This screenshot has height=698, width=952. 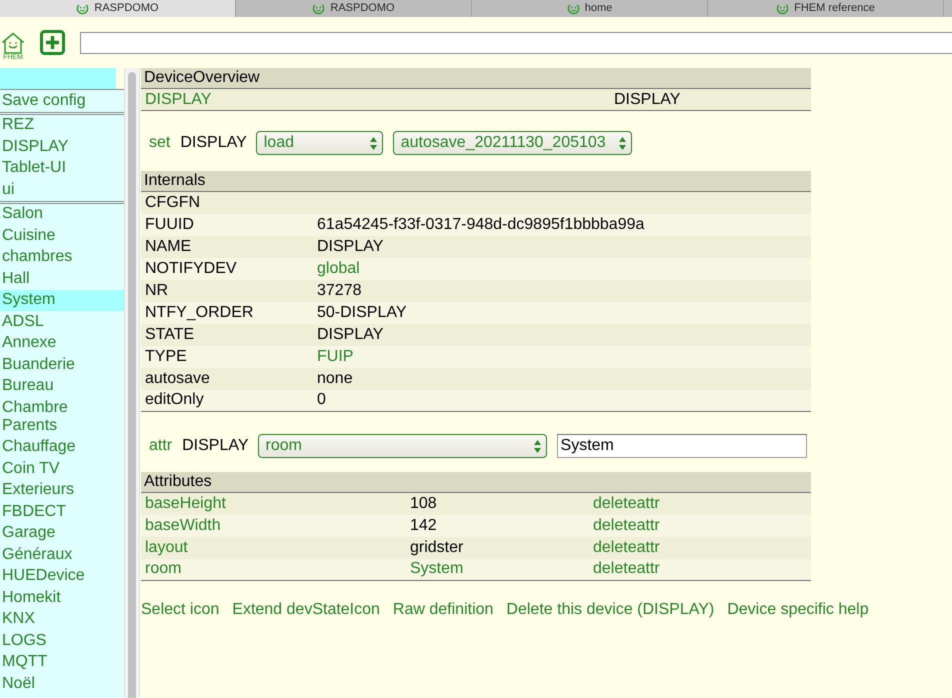 I want to click on internal-name: FUUID, so click(x=169, y=224).